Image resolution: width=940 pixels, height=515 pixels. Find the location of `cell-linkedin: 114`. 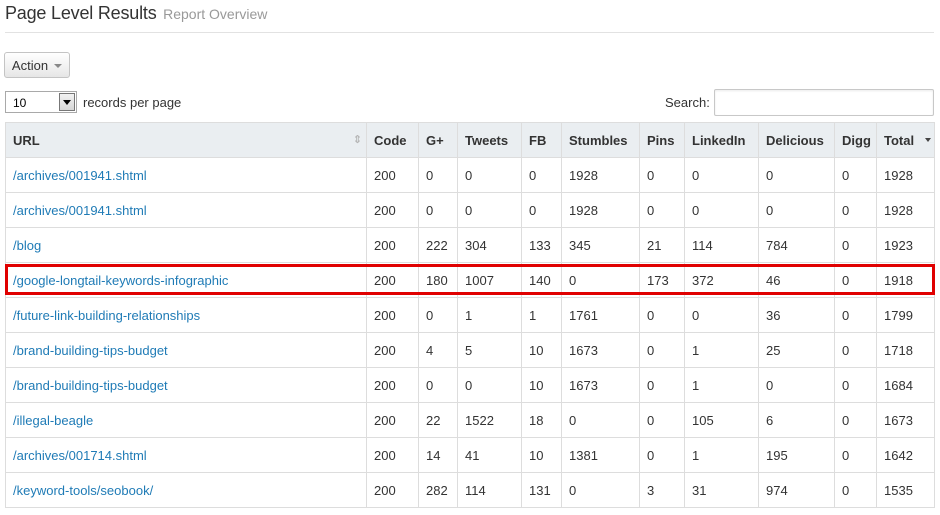

cell-linkedin: 114 is located at coordinates (721, 245).